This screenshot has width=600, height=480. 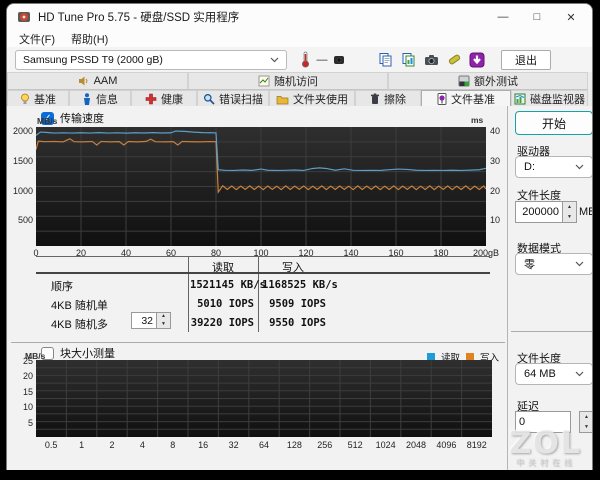 I want to click on info-icon, so click(x=87, y=99).